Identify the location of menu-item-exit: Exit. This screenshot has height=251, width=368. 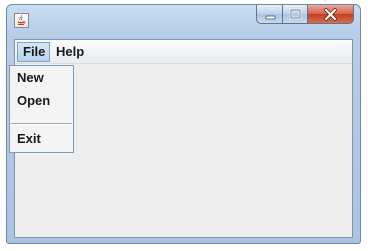
(41, 139).